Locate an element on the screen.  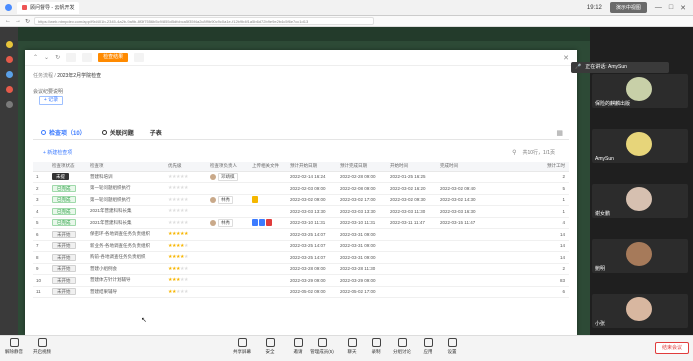
owner-chip: 邓靖棋 is located at coordinates (224, 176).